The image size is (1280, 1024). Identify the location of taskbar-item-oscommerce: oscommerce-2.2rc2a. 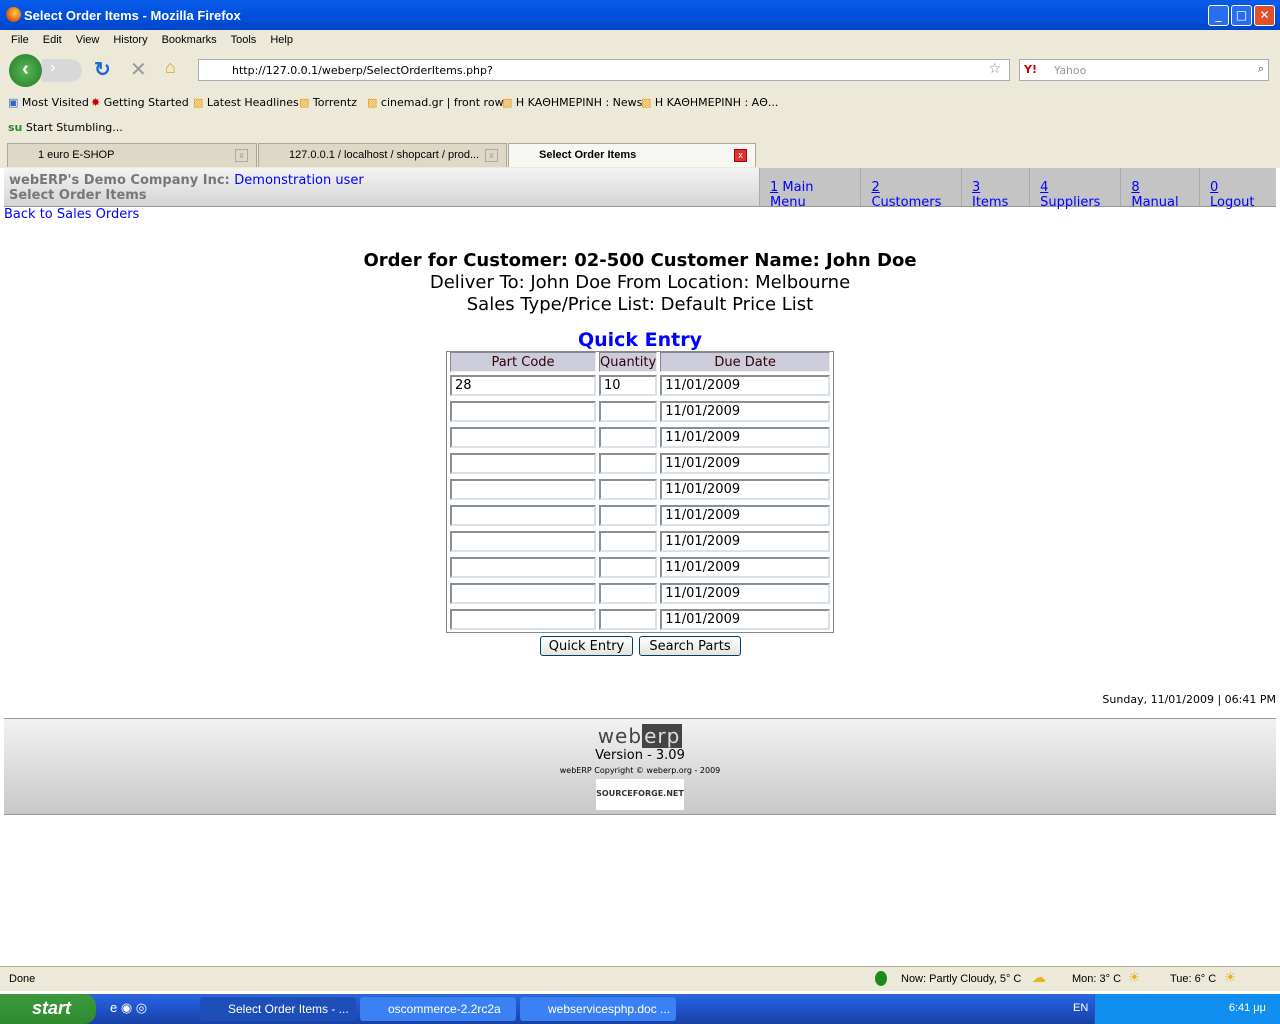
(438, 1009).